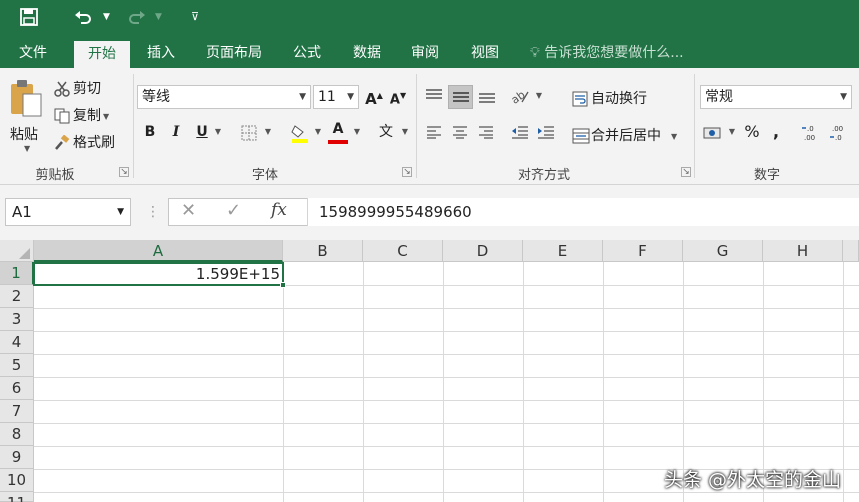 This screenshot has height=502, width=859. What do you see at coordinates (279, 210) in the screenshot?
I see `insert-function-icon: fx` at bounding box center [279, 210].